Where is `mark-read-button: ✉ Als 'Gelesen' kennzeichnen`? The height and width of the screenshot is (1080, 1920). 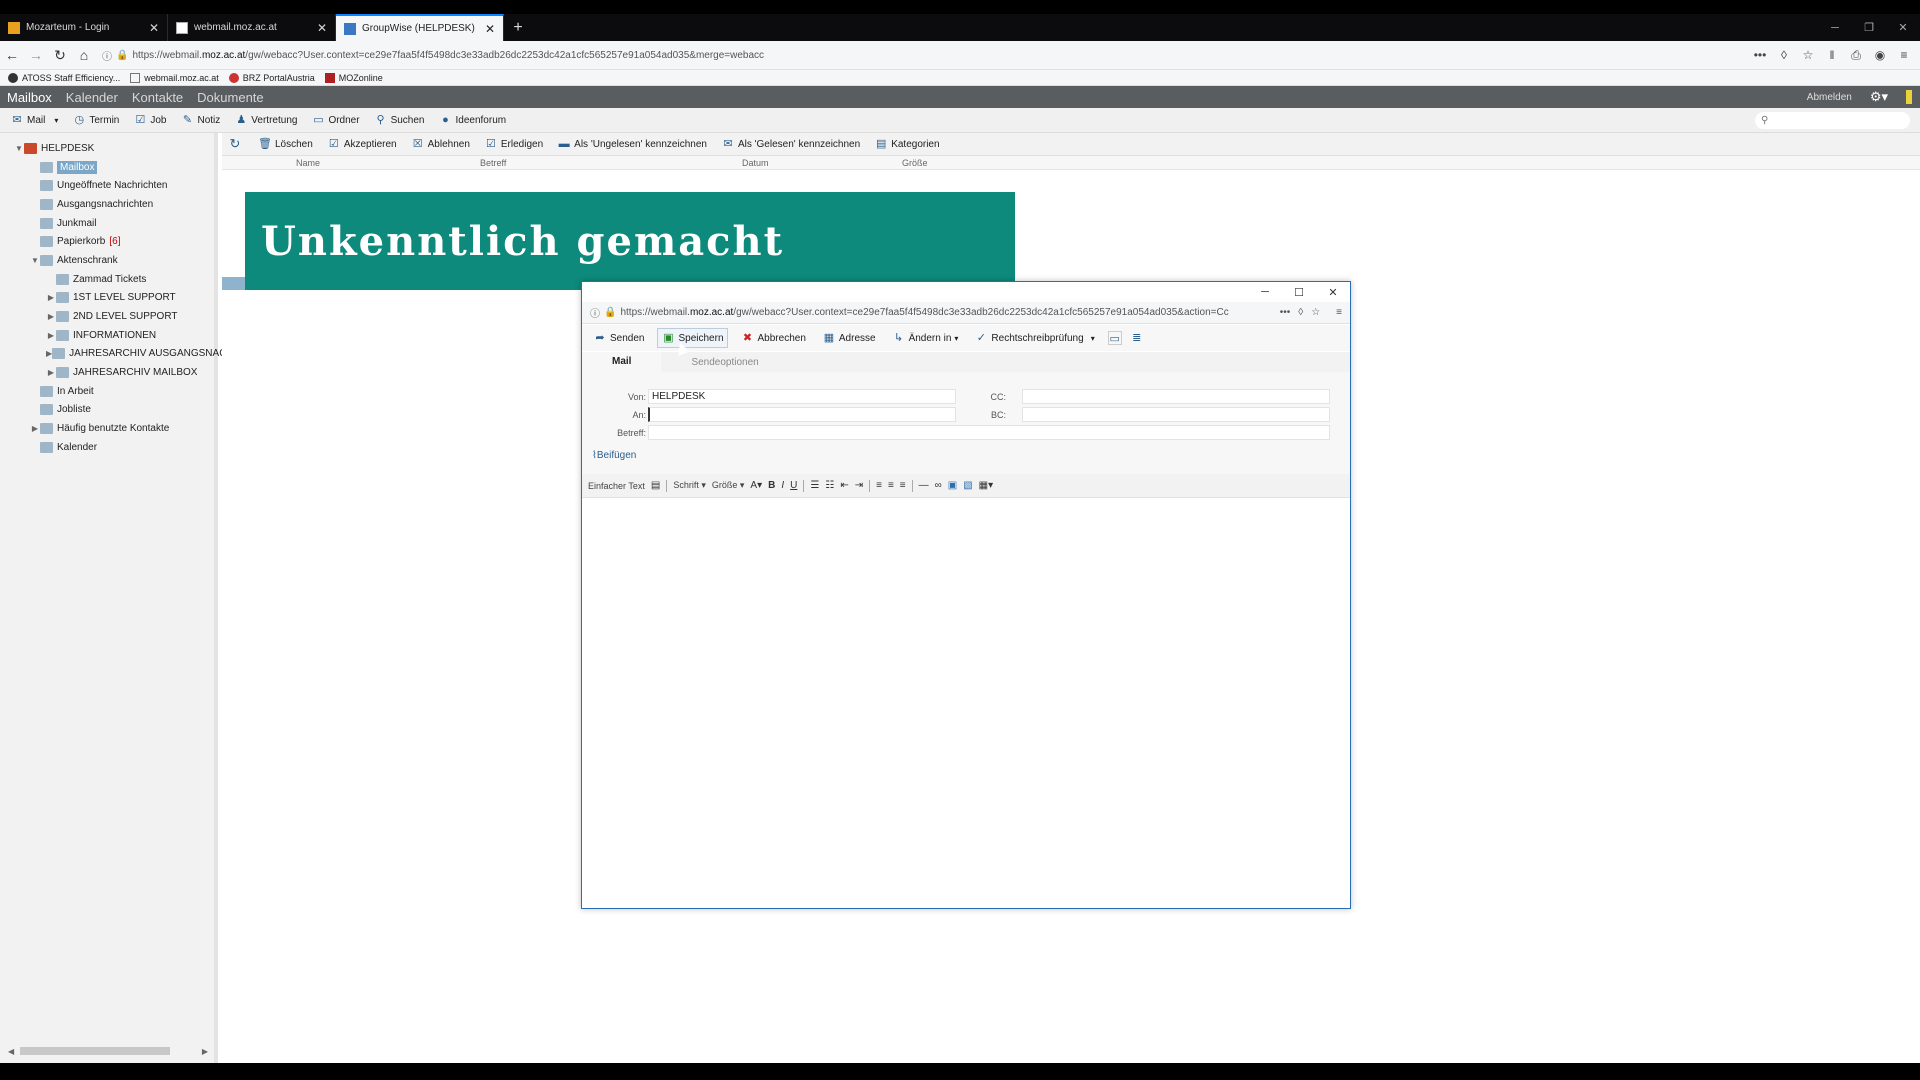
mark-read-button: ✉ Als 'Gelesen' kennzeichnen is located at coordinates (790, 144).